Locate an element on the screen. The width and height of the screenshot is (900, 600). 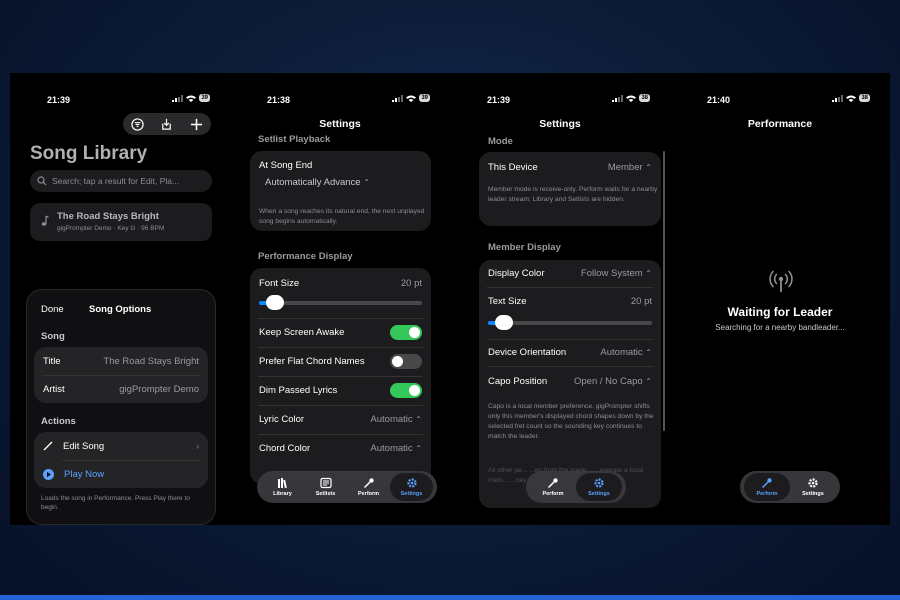
chord-color-value: Automatic ⌃ is located at coordinates (396, 448).